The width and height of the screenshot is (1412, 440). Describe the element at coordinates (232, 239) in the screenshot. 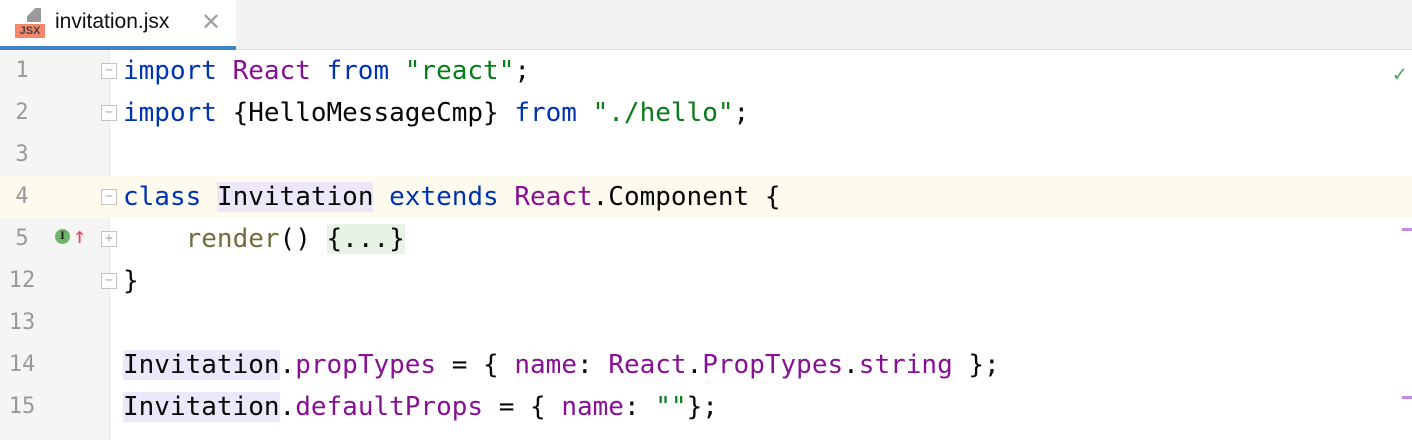

I see `code-token: render` at that location.